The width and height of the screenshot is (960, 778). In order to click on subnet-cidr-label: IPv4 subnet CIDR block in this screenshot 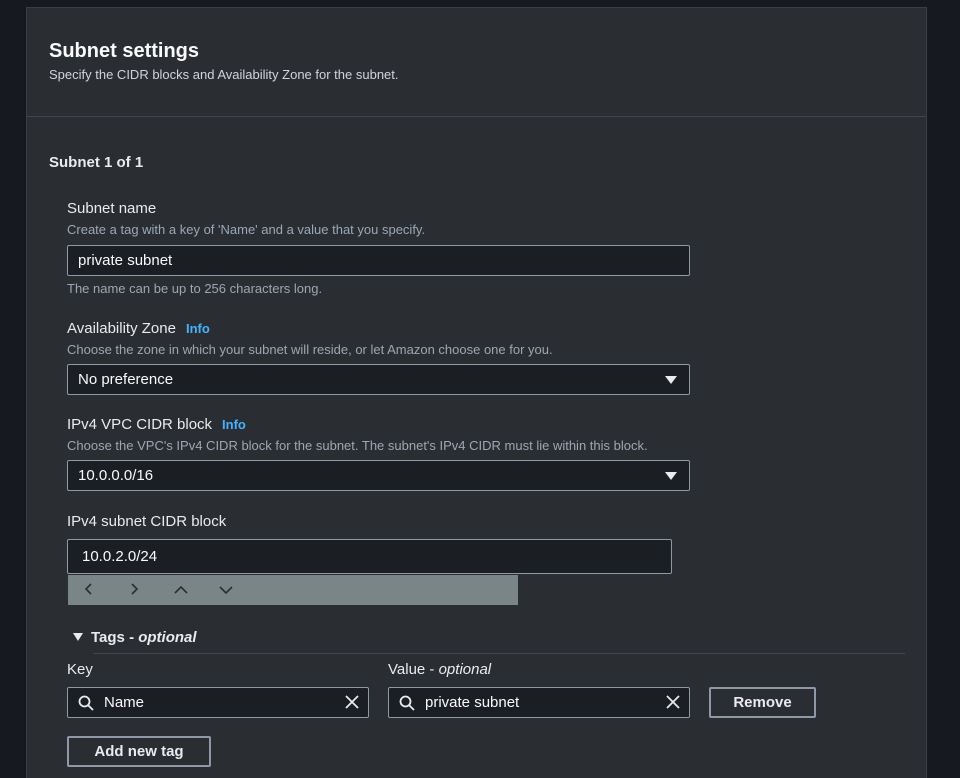, I will do `click(147, 521)`.